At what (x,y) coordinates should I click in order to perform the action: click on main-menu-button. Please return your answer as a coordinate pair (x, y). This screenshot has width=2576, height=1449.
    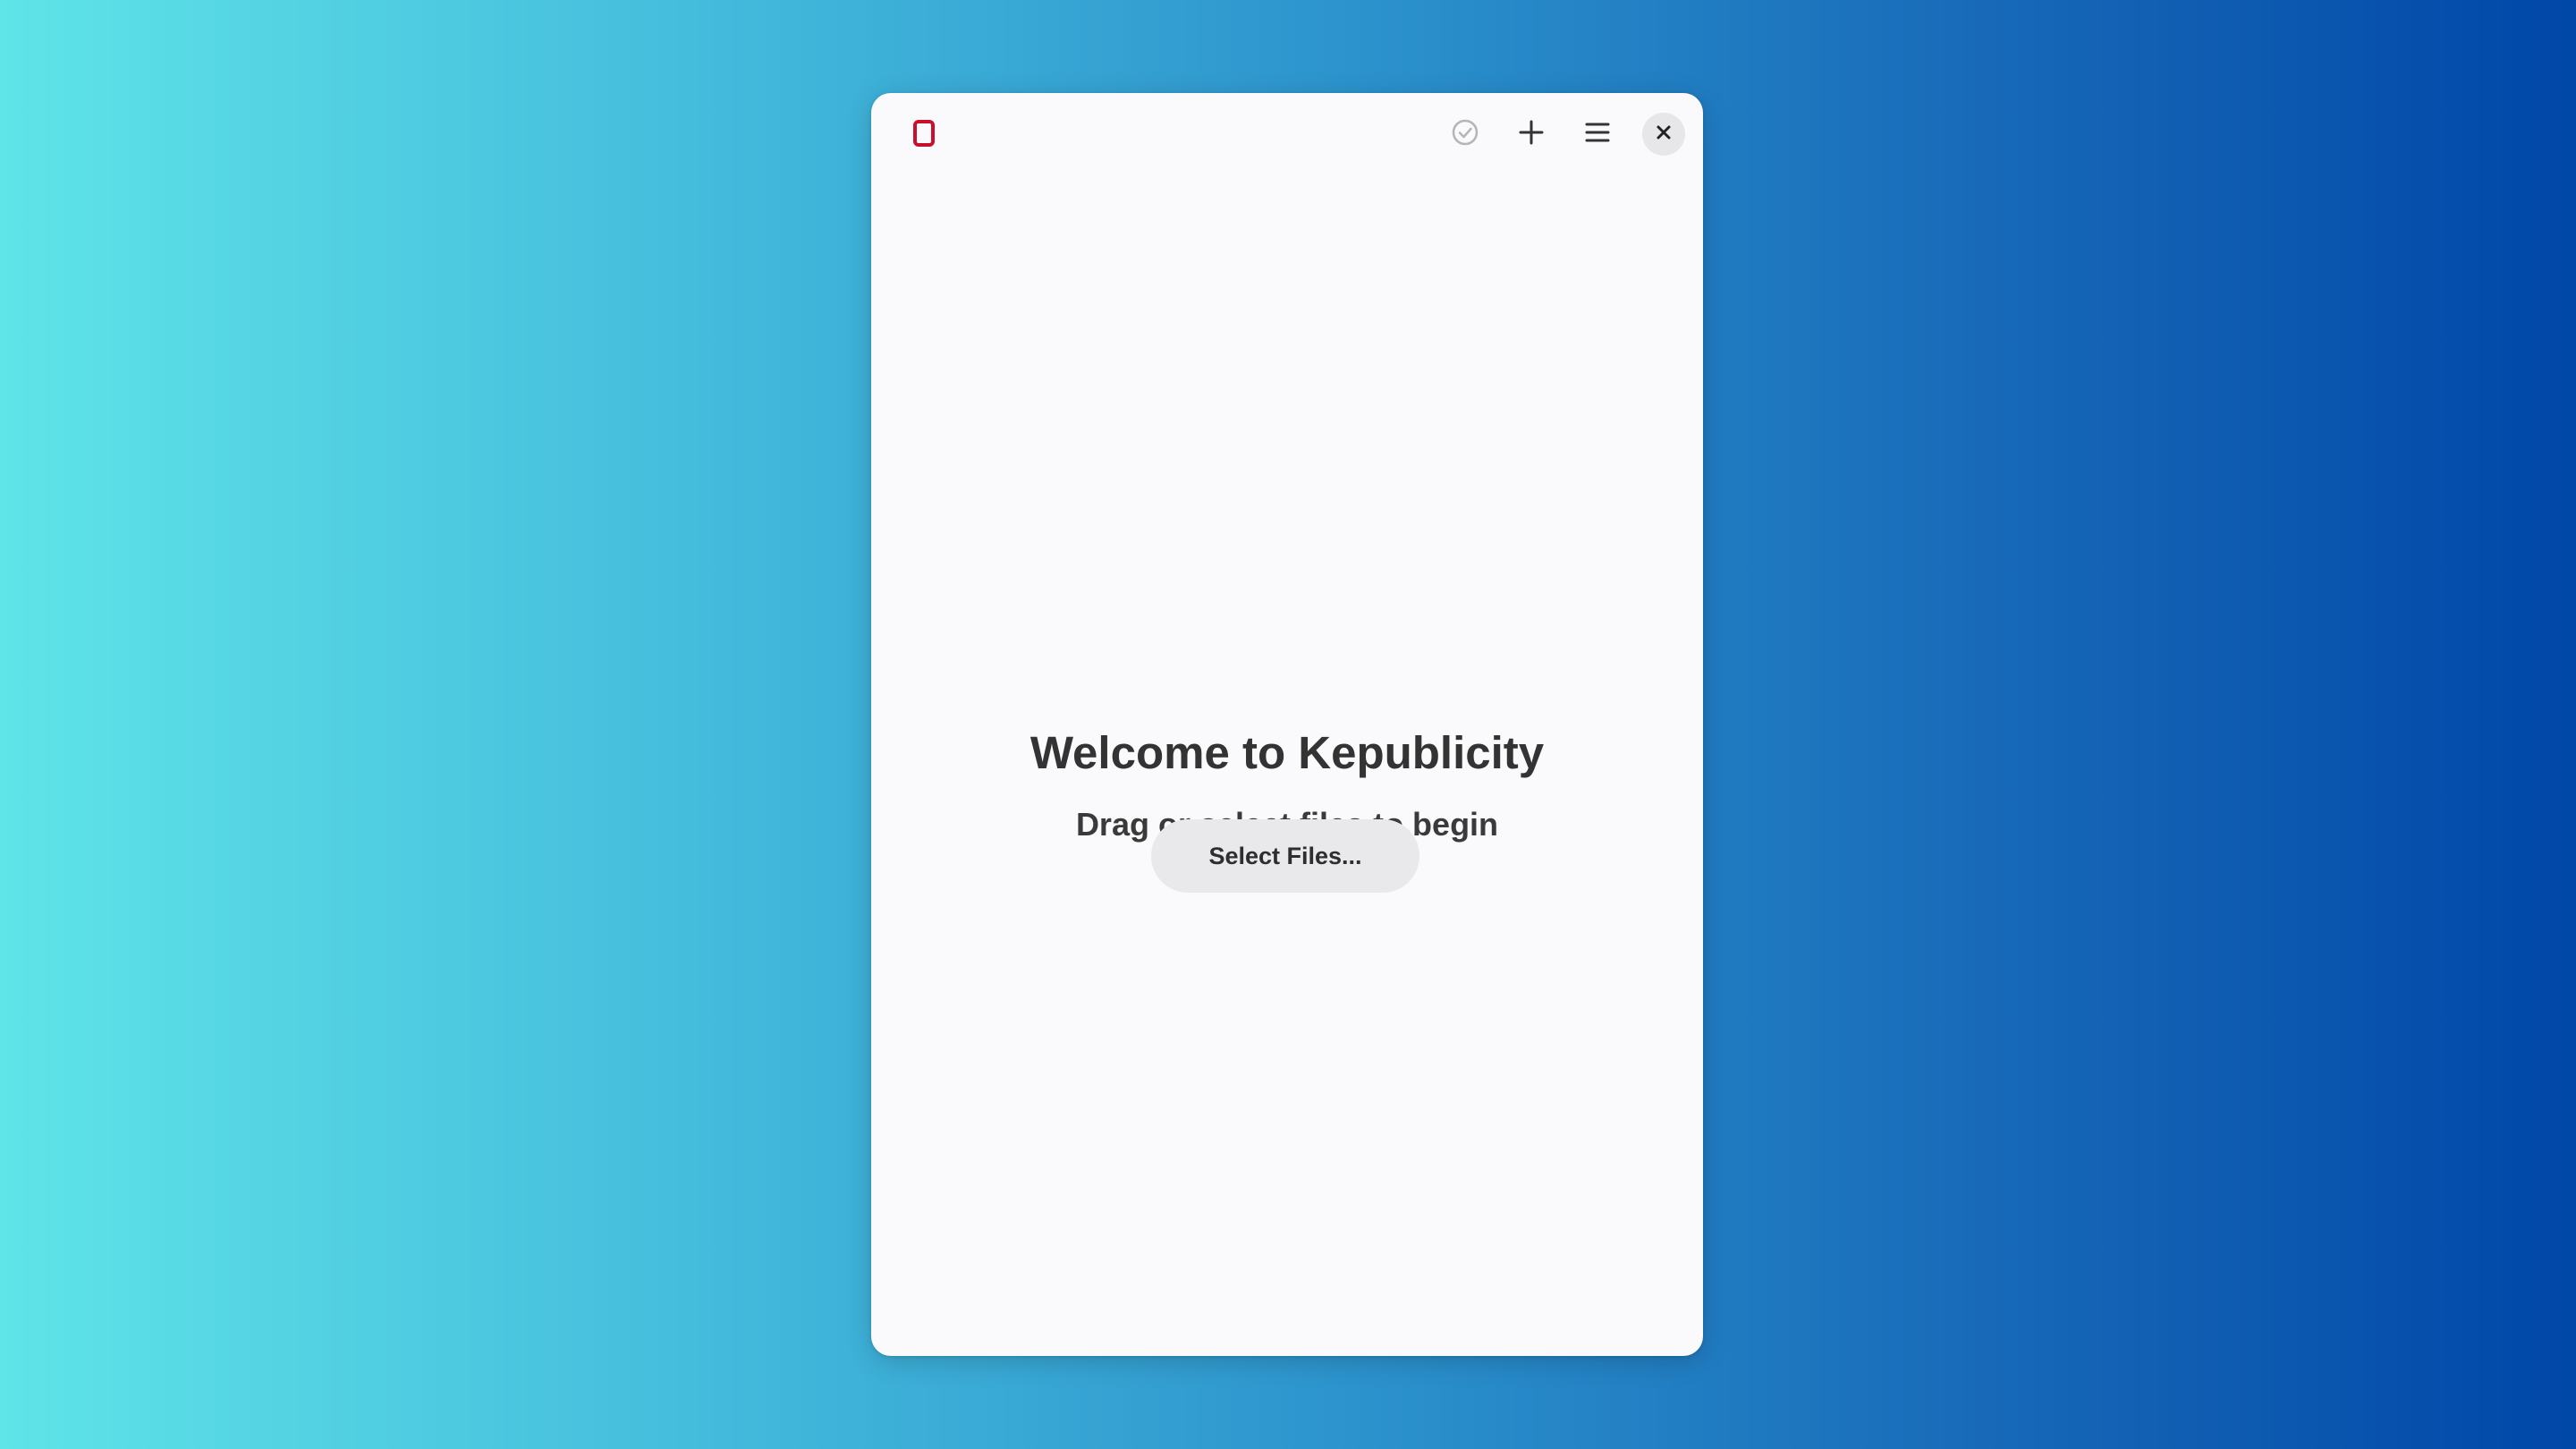
    Looking at the image, I should click on (1597, 134).